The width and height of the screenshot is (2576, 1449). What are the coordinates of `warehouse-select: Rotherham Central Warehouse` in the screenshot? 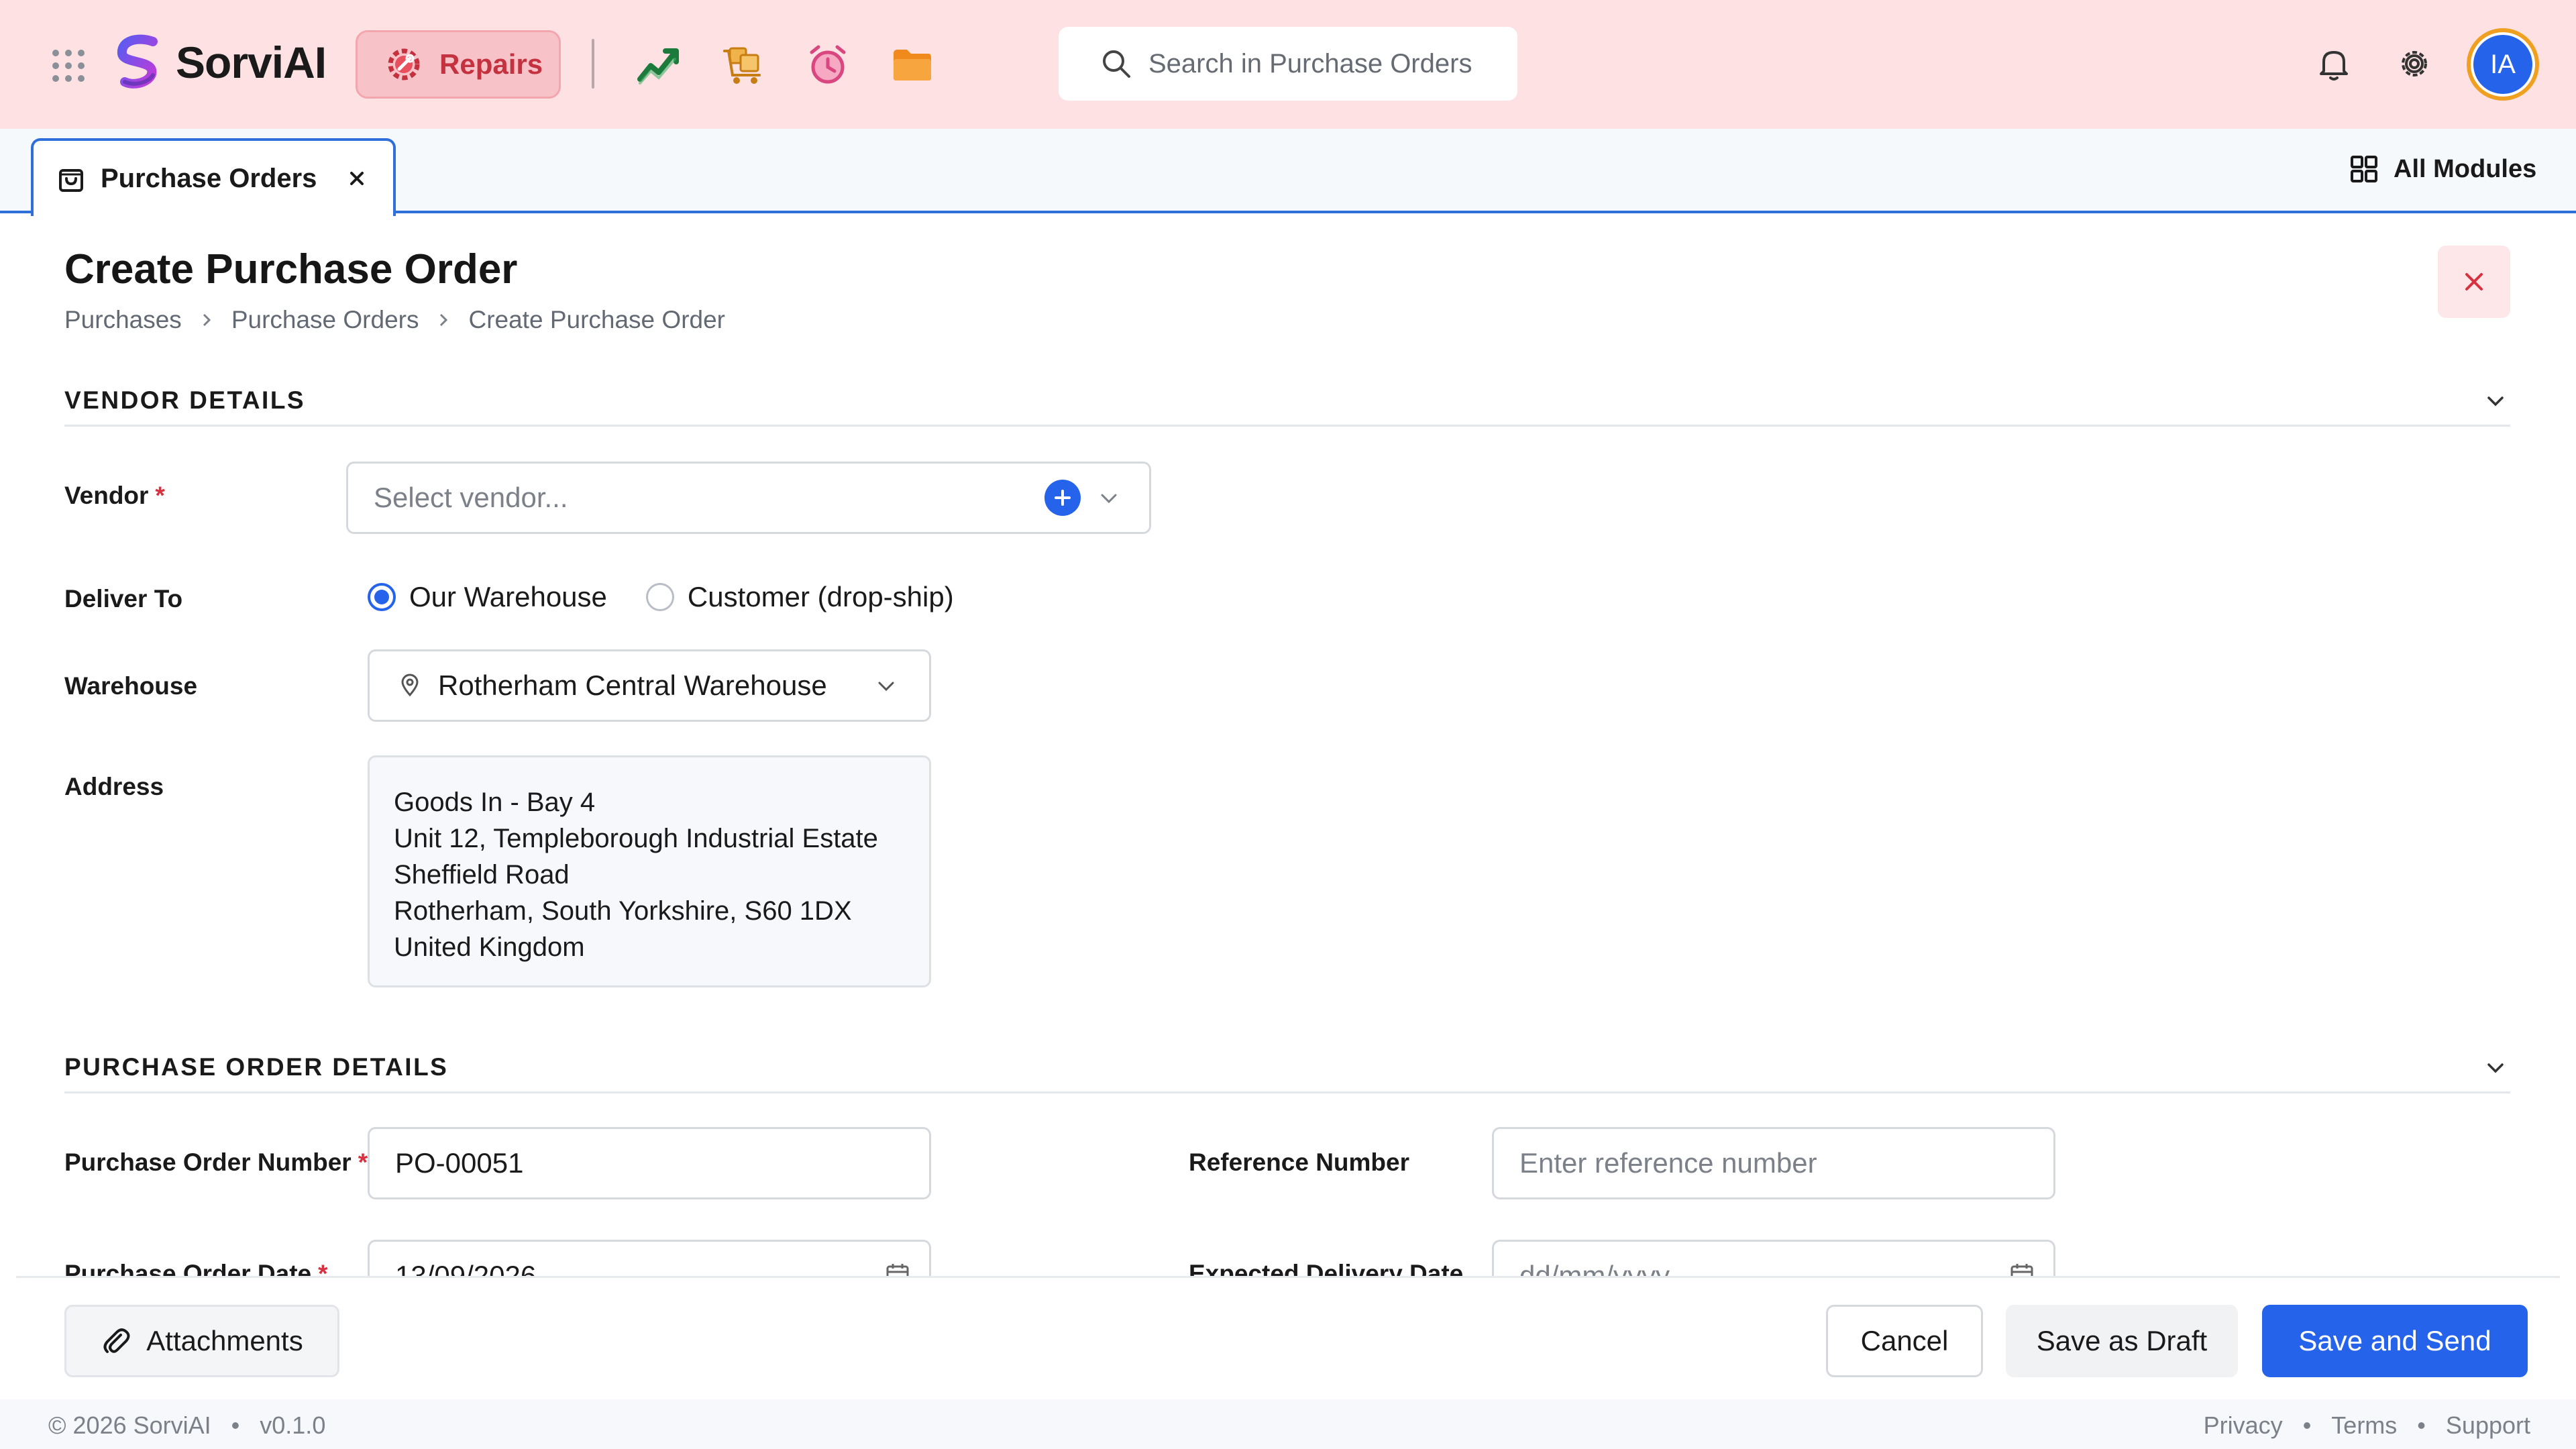 It's located at (649, 685).